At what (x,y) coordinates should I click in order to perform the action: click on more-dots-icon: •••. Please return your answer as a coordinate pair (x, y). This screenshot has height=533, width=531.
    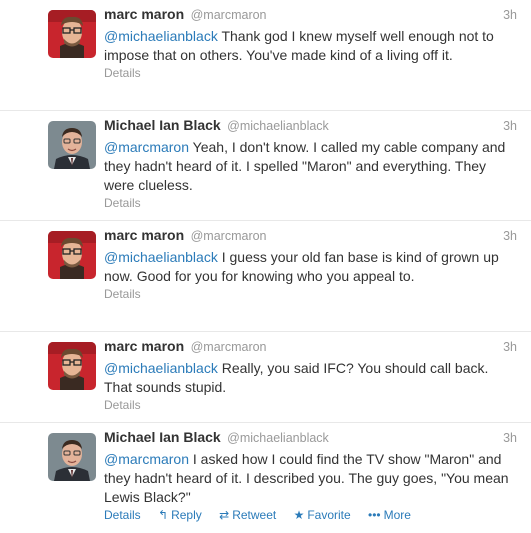
    Looking at the image, I should click on (374, 515).